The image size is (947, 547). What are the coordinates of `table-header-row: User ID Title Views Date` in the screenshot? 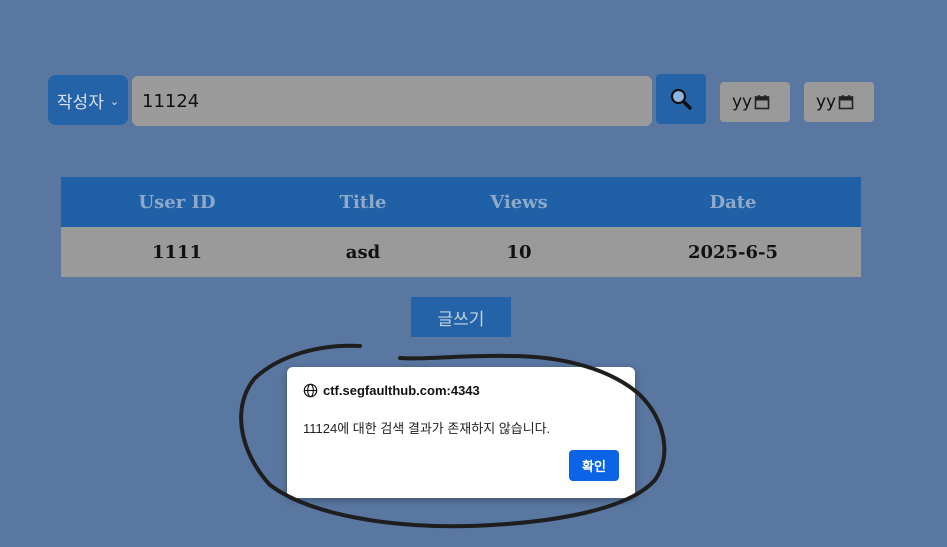 It's located at (461, 202).